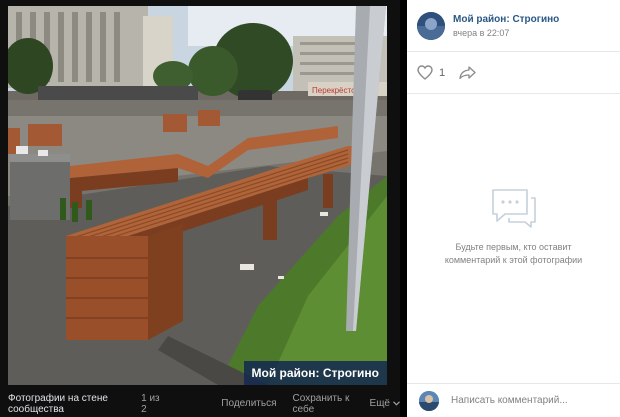 This screenshot has width=620, height=417. What do you see at coordinates (248, 403) in the screenshot?
I see `share-button: Поделиться` at bounding box center [248, 403].